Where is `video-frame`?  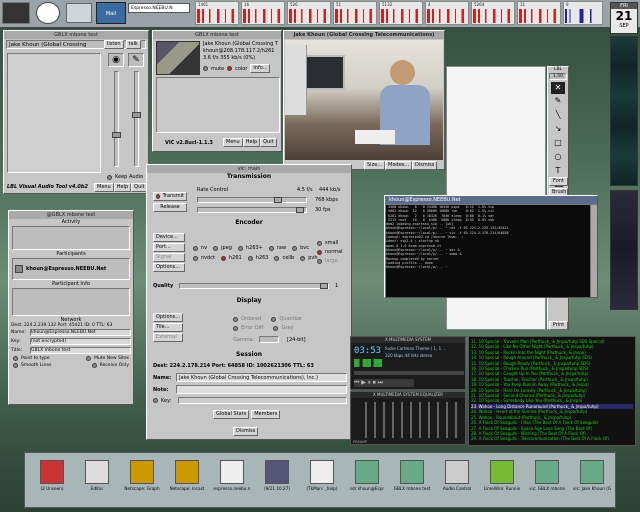
video-frame is located at coordinates (364, 100).